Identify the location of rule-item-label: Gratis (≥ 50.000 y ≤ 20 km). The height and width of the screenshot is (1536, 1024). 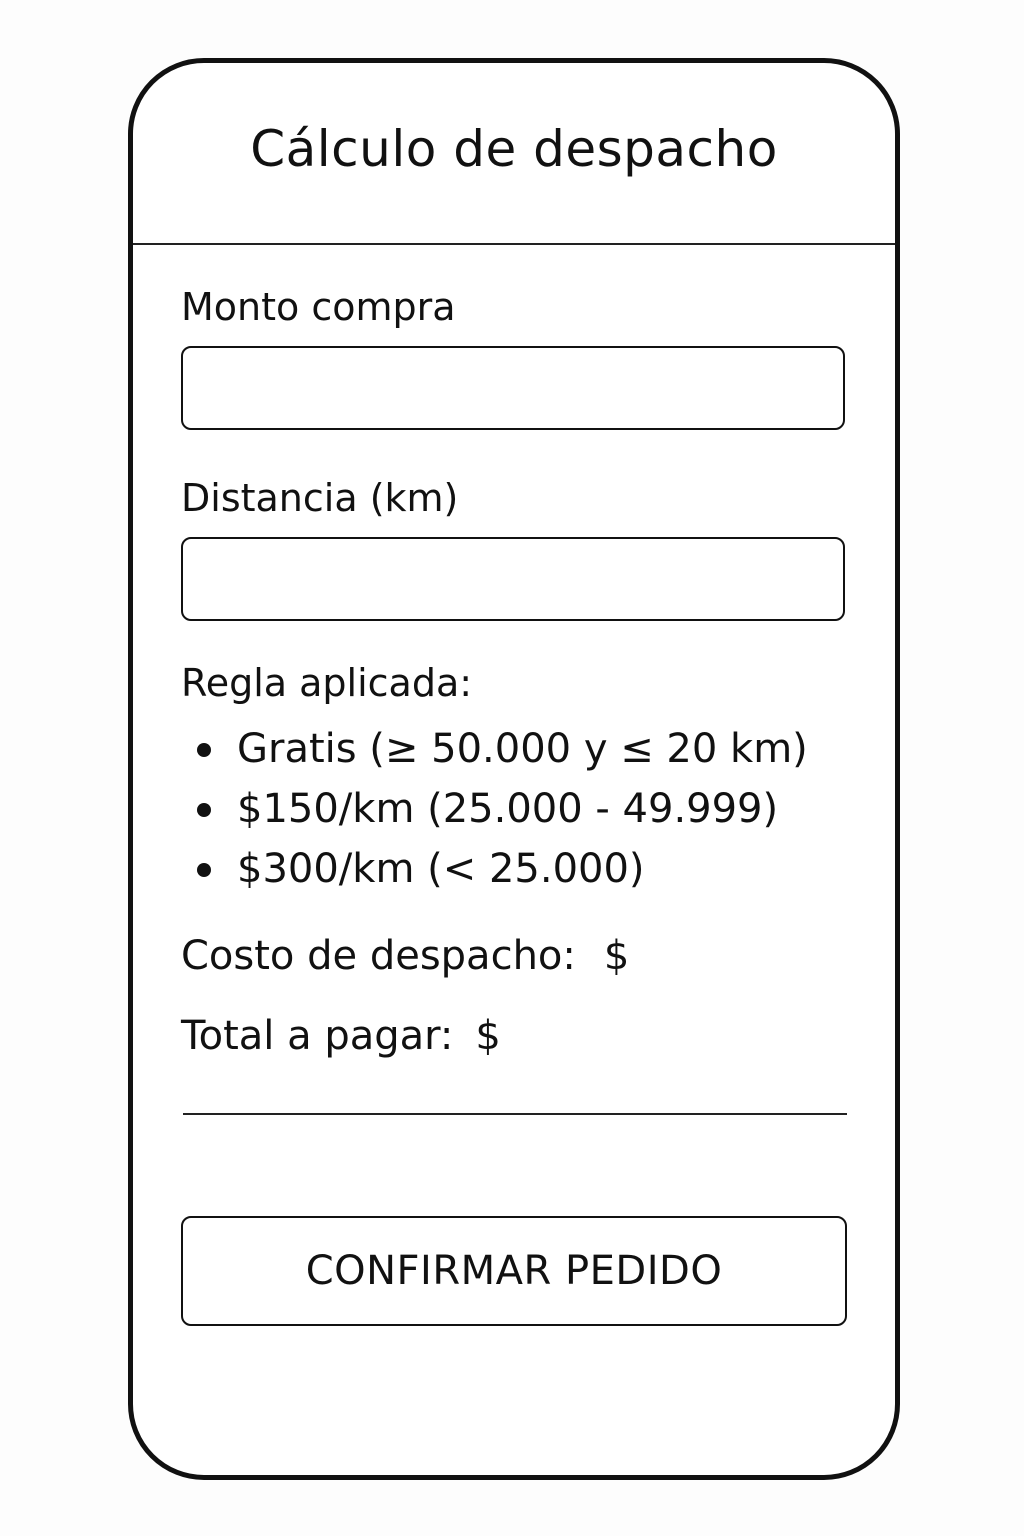
(522, 749).